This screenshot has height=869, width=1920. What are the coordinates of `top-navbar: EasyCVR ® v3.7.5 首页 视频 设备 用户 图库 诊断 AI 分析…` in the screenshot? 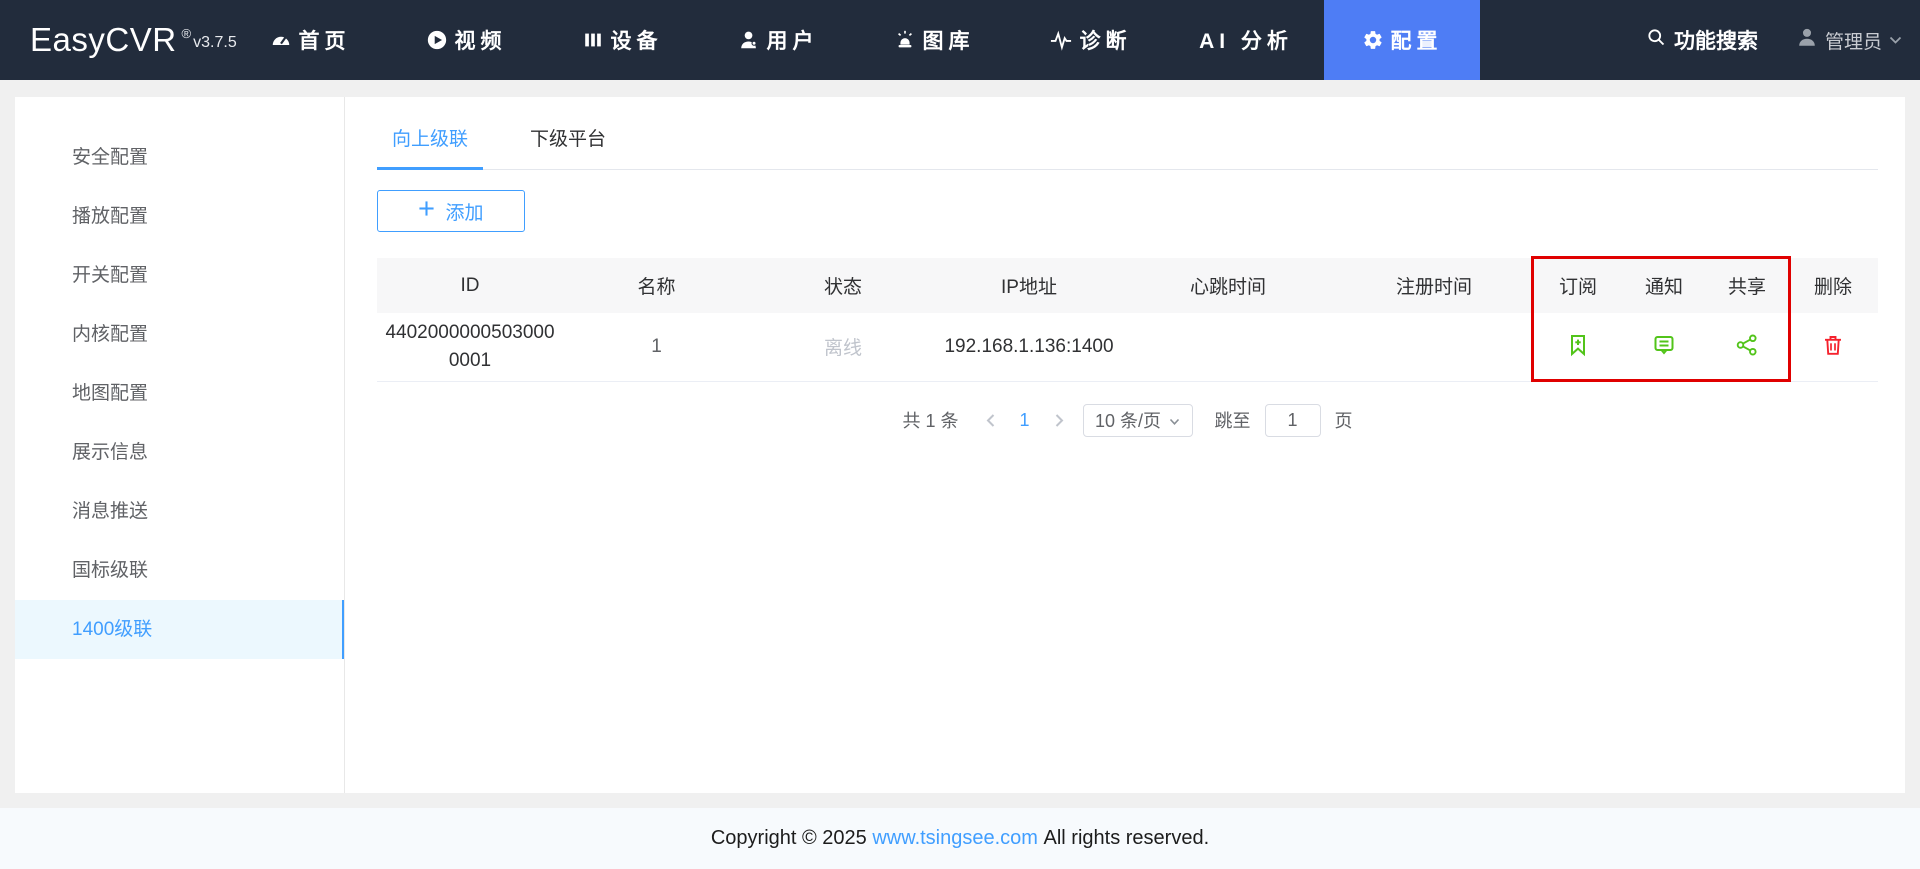 It's located at (960, 40).